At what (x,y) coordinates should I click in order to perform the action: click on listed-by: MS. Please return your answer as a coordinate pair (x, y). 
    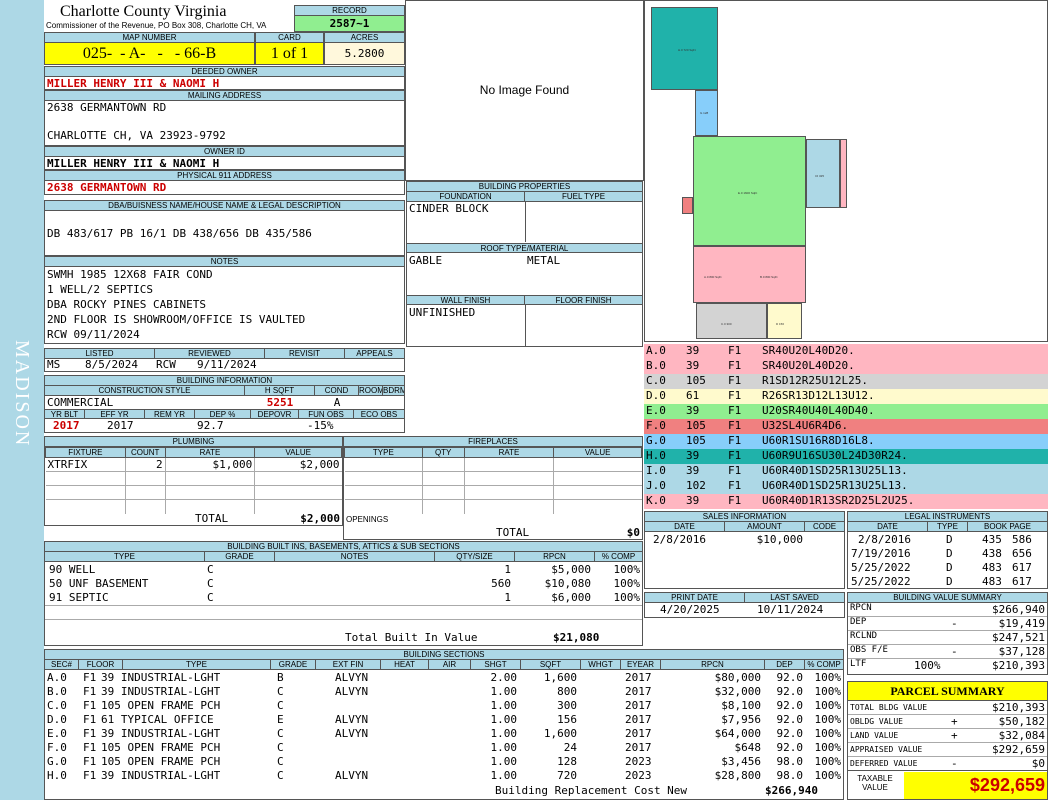
    Looking at the image, I should click on (54, 364).